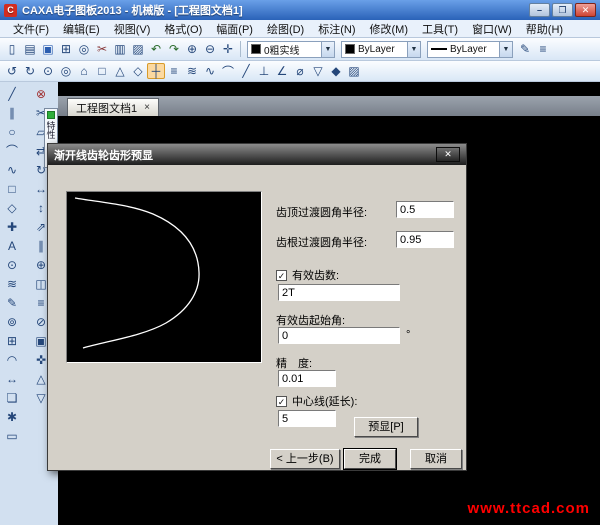  Describe the element at coordinates (113, 107) in the screenshot. I see `document-tab: 工程图文档1 ×` at that location.